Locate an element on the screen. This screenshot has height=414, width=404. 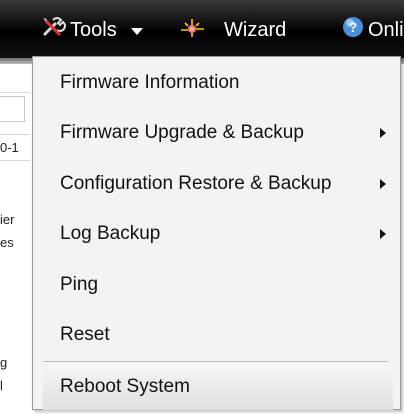
wizard-button: Wizard is located at coordinates (232, 30).